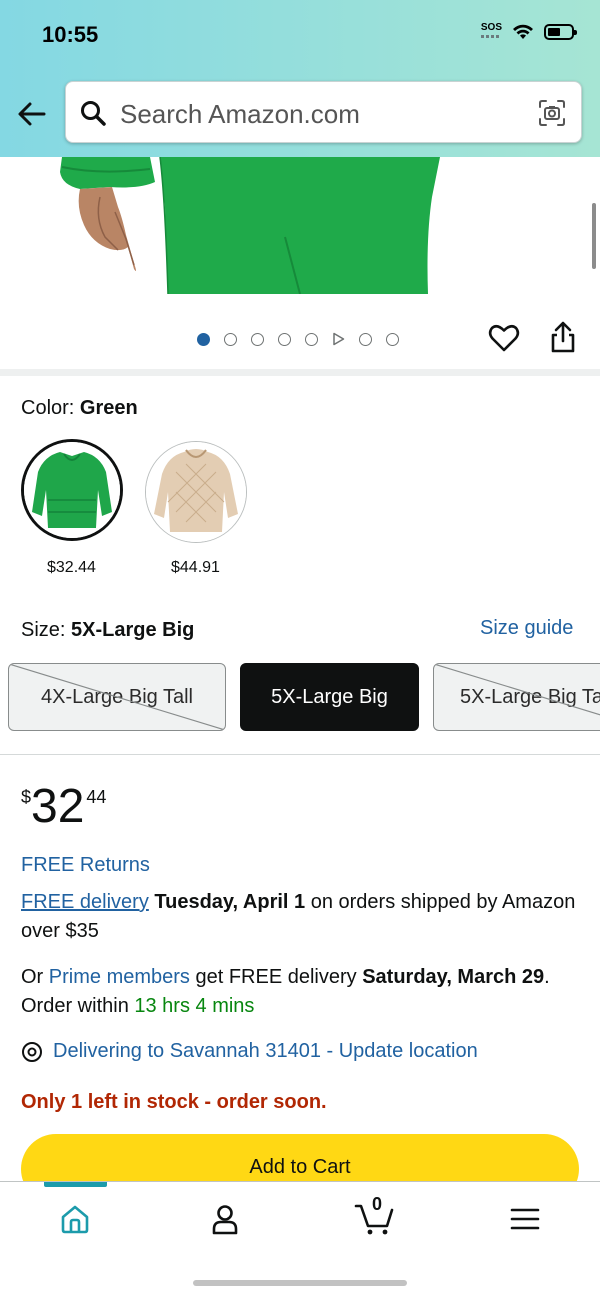 Image resolution: width=600 pixels, height=1299 pixels. I want to click on account-icon, so click(225, 1219).